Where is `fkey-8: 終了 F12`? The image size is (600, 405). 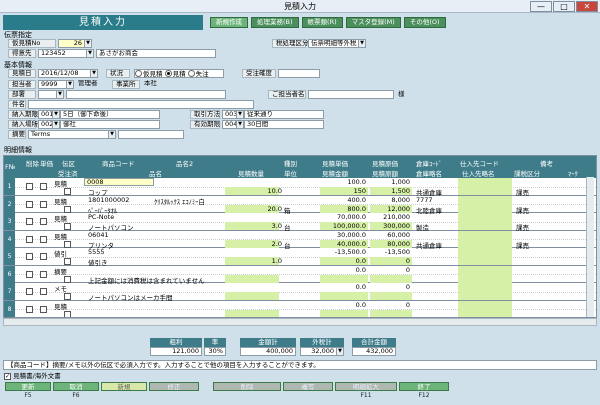 fkey-8: 終了 F12 is located at coordinates (424, 393).